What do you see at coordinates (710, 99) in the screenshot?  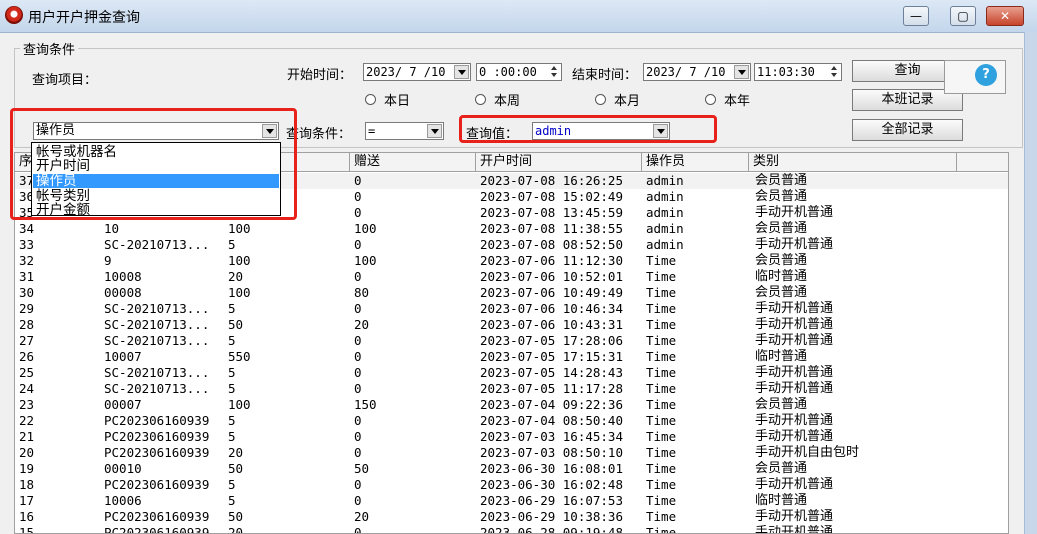 I see `radio-year` at bounding box center [710, 99].